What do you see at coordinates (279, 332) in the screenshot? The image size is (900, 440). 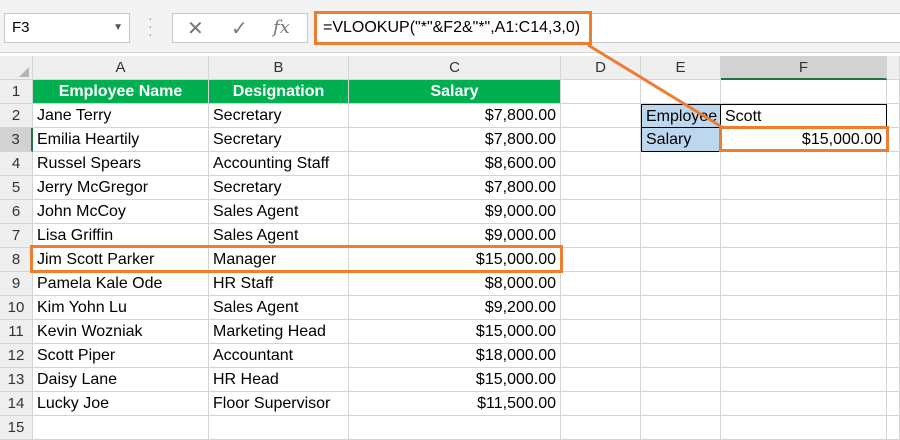 I see `designation-cell: Marketing Head` at bounding box center [279, 332].